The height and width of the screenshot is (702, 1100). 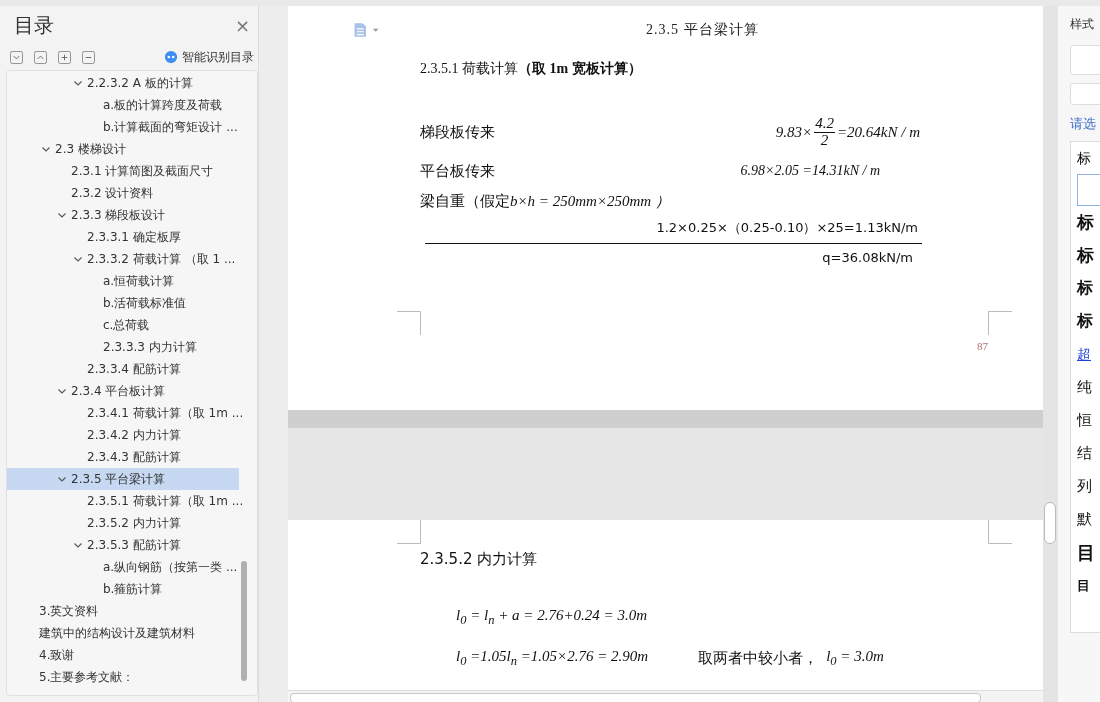 I want to click on toc-item: 2.2.3.2 A 板的计算, so click(x=130, y=83).